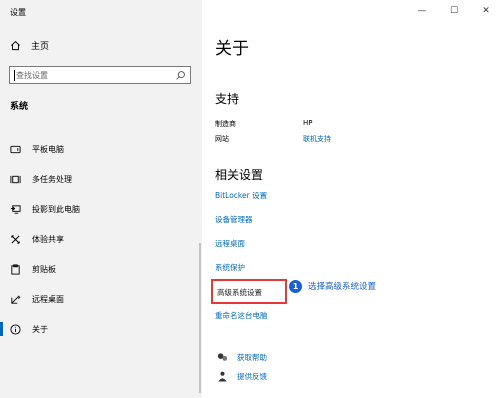  I want to click on window-title: 设置, so click(18, 12).